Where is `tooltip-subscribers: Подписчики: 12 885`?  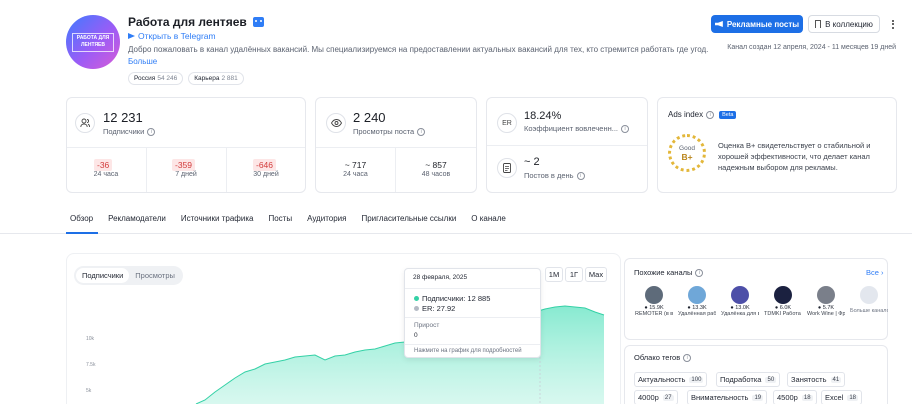
tooltip-subscribers: Подписчики: 12 885 is located at coordinates (452, 298).